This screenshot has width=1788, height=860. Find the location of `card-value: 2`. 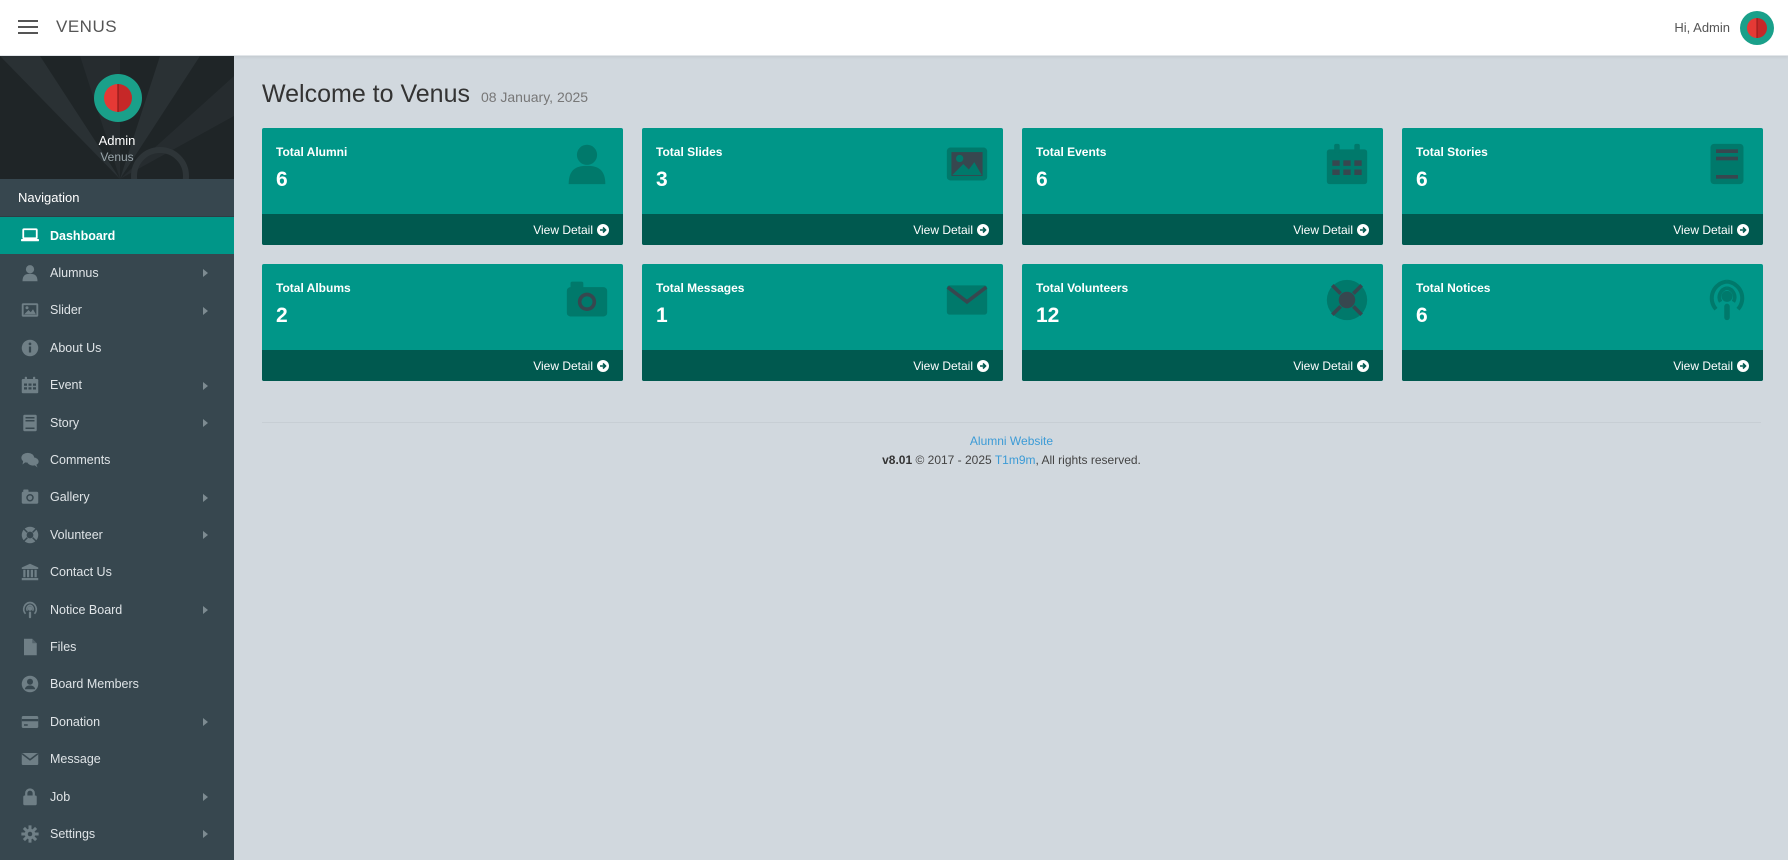

card-value: 2 is located at coordinates (282, 315).